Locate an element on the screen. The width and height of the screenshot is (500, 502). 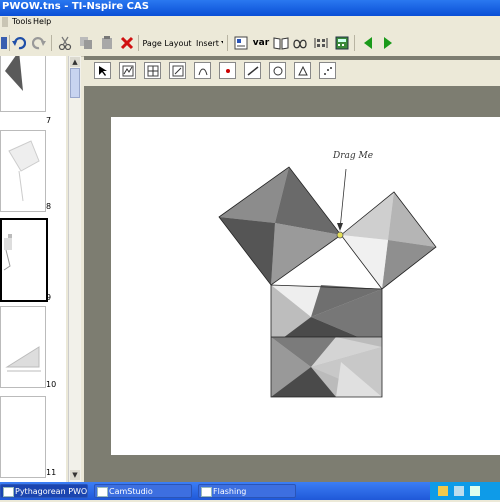
scroll-down-icon: ▼ is located at coordinates (75, 475).